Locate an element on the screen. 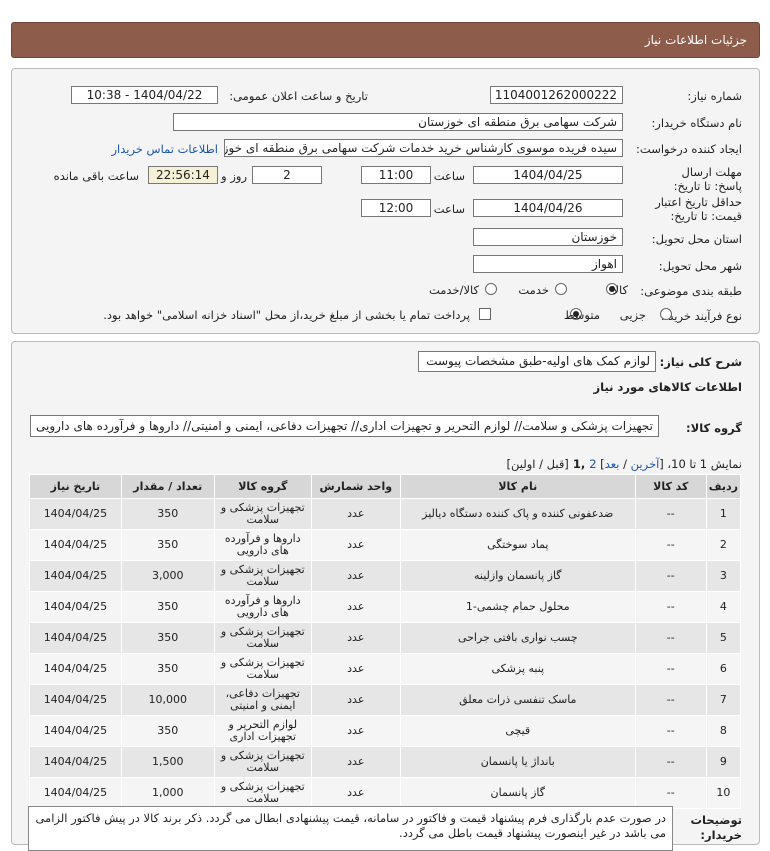 The width and height of the screenshot is (770, 851). cell-row: 9 is located at coordinates (723, 762).